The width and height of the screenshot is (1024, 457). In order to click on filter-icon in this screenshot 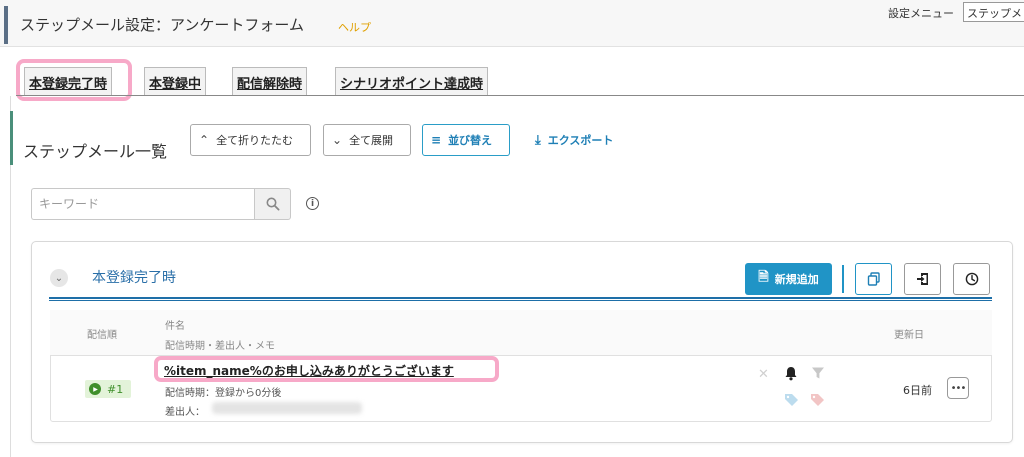, I will do `click(818, 375)`.